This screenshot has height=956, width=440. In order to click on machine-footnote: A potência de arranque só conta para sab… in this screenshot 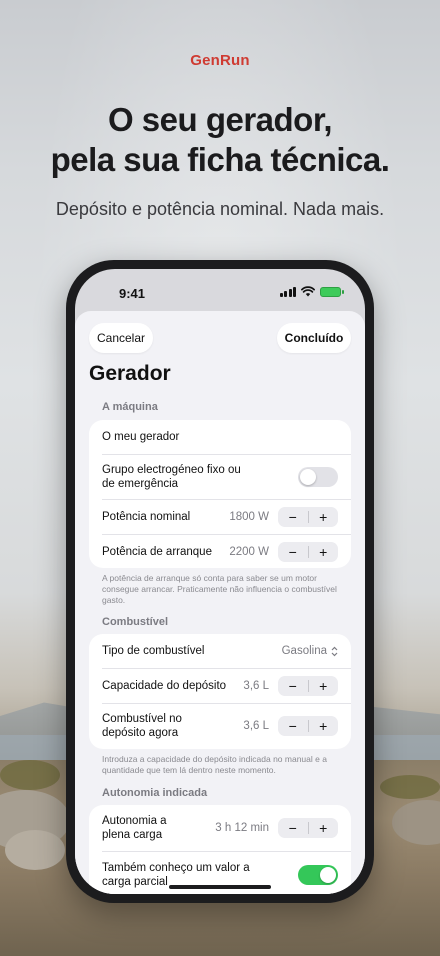, I will do `click(219, 589)`.